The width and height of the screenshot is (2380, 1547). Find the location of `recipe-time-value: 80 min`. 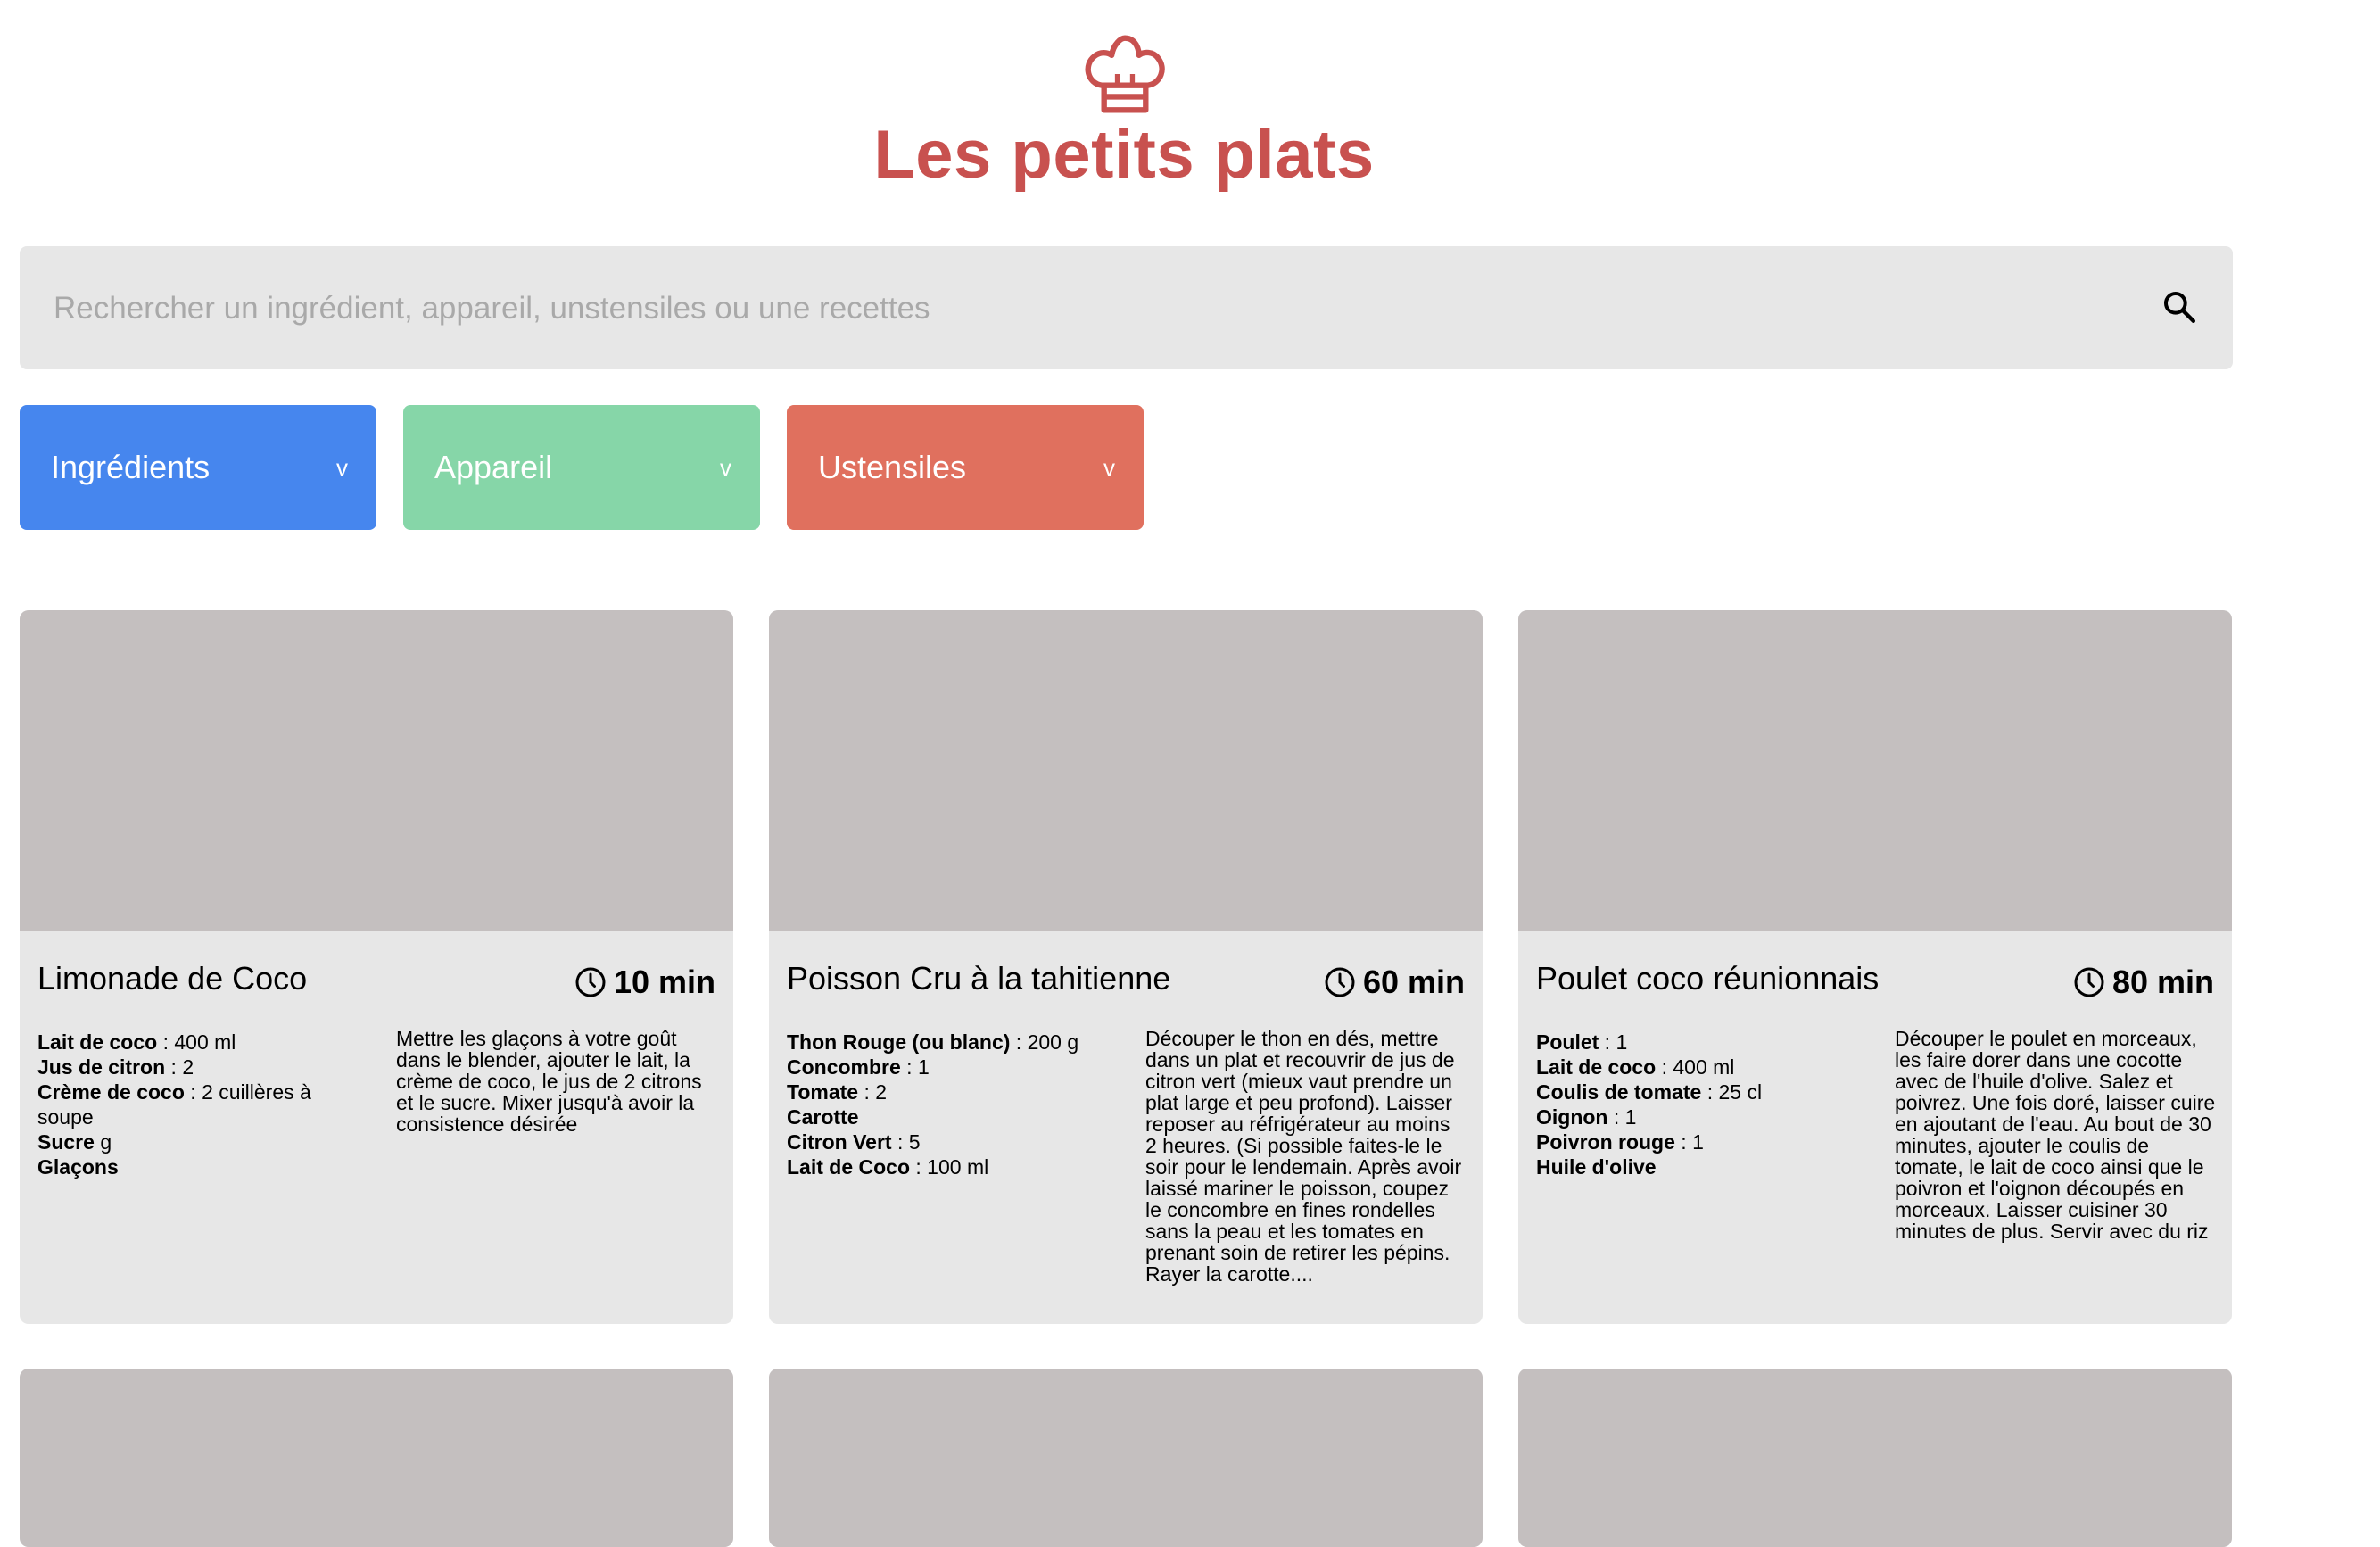

recipe-time-value: 80 min is located at coordinates (2162, 982).